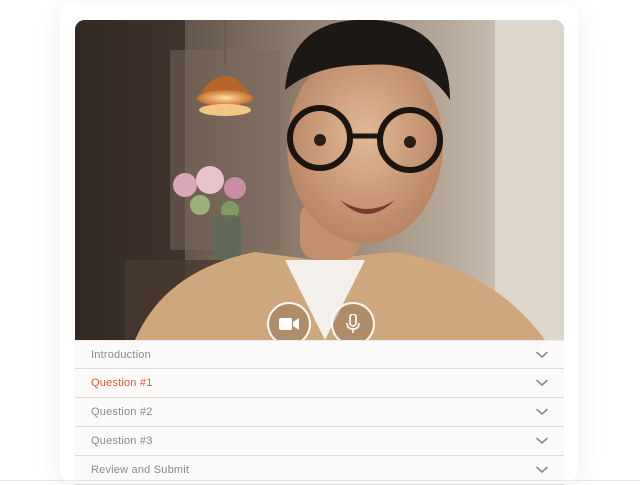 This screenshot has height=485, width=640. What do you see at coordinates (319, 383) in the screenshot?
I see `step-question-1: Question #1` at bounding box center [319, 383].